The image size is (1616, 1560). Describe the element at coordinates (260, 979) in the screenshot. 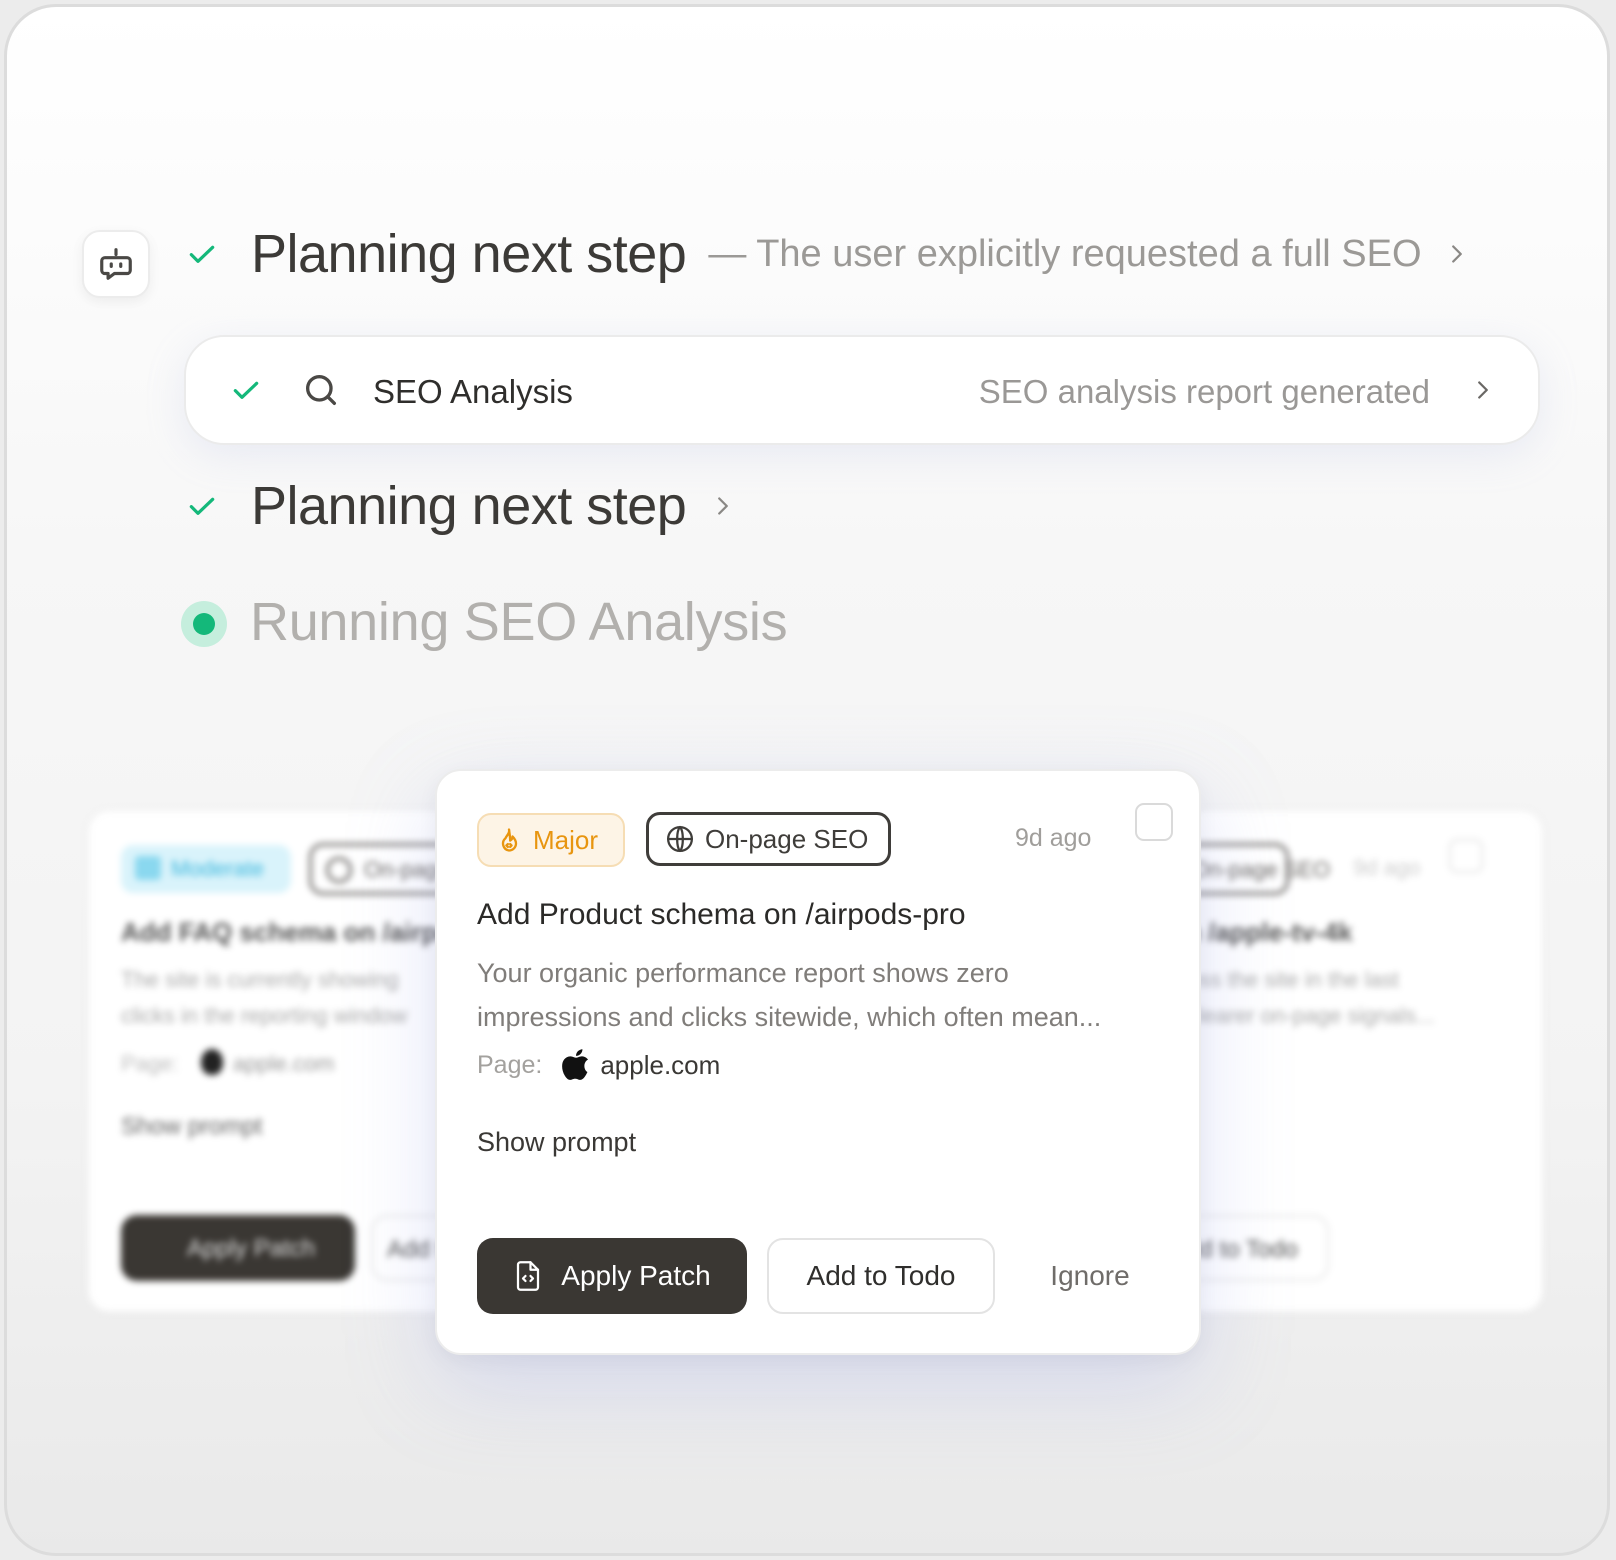

I see `card-desc-line: The site is currently showing` at that location.